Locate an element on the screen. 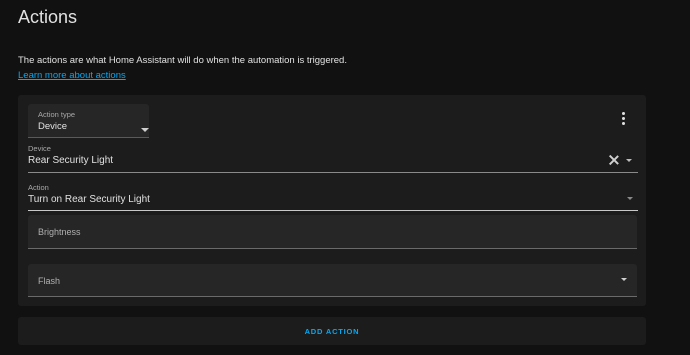 The image size is (690, 355). device-label: Device is located at coordinates (39, 148).